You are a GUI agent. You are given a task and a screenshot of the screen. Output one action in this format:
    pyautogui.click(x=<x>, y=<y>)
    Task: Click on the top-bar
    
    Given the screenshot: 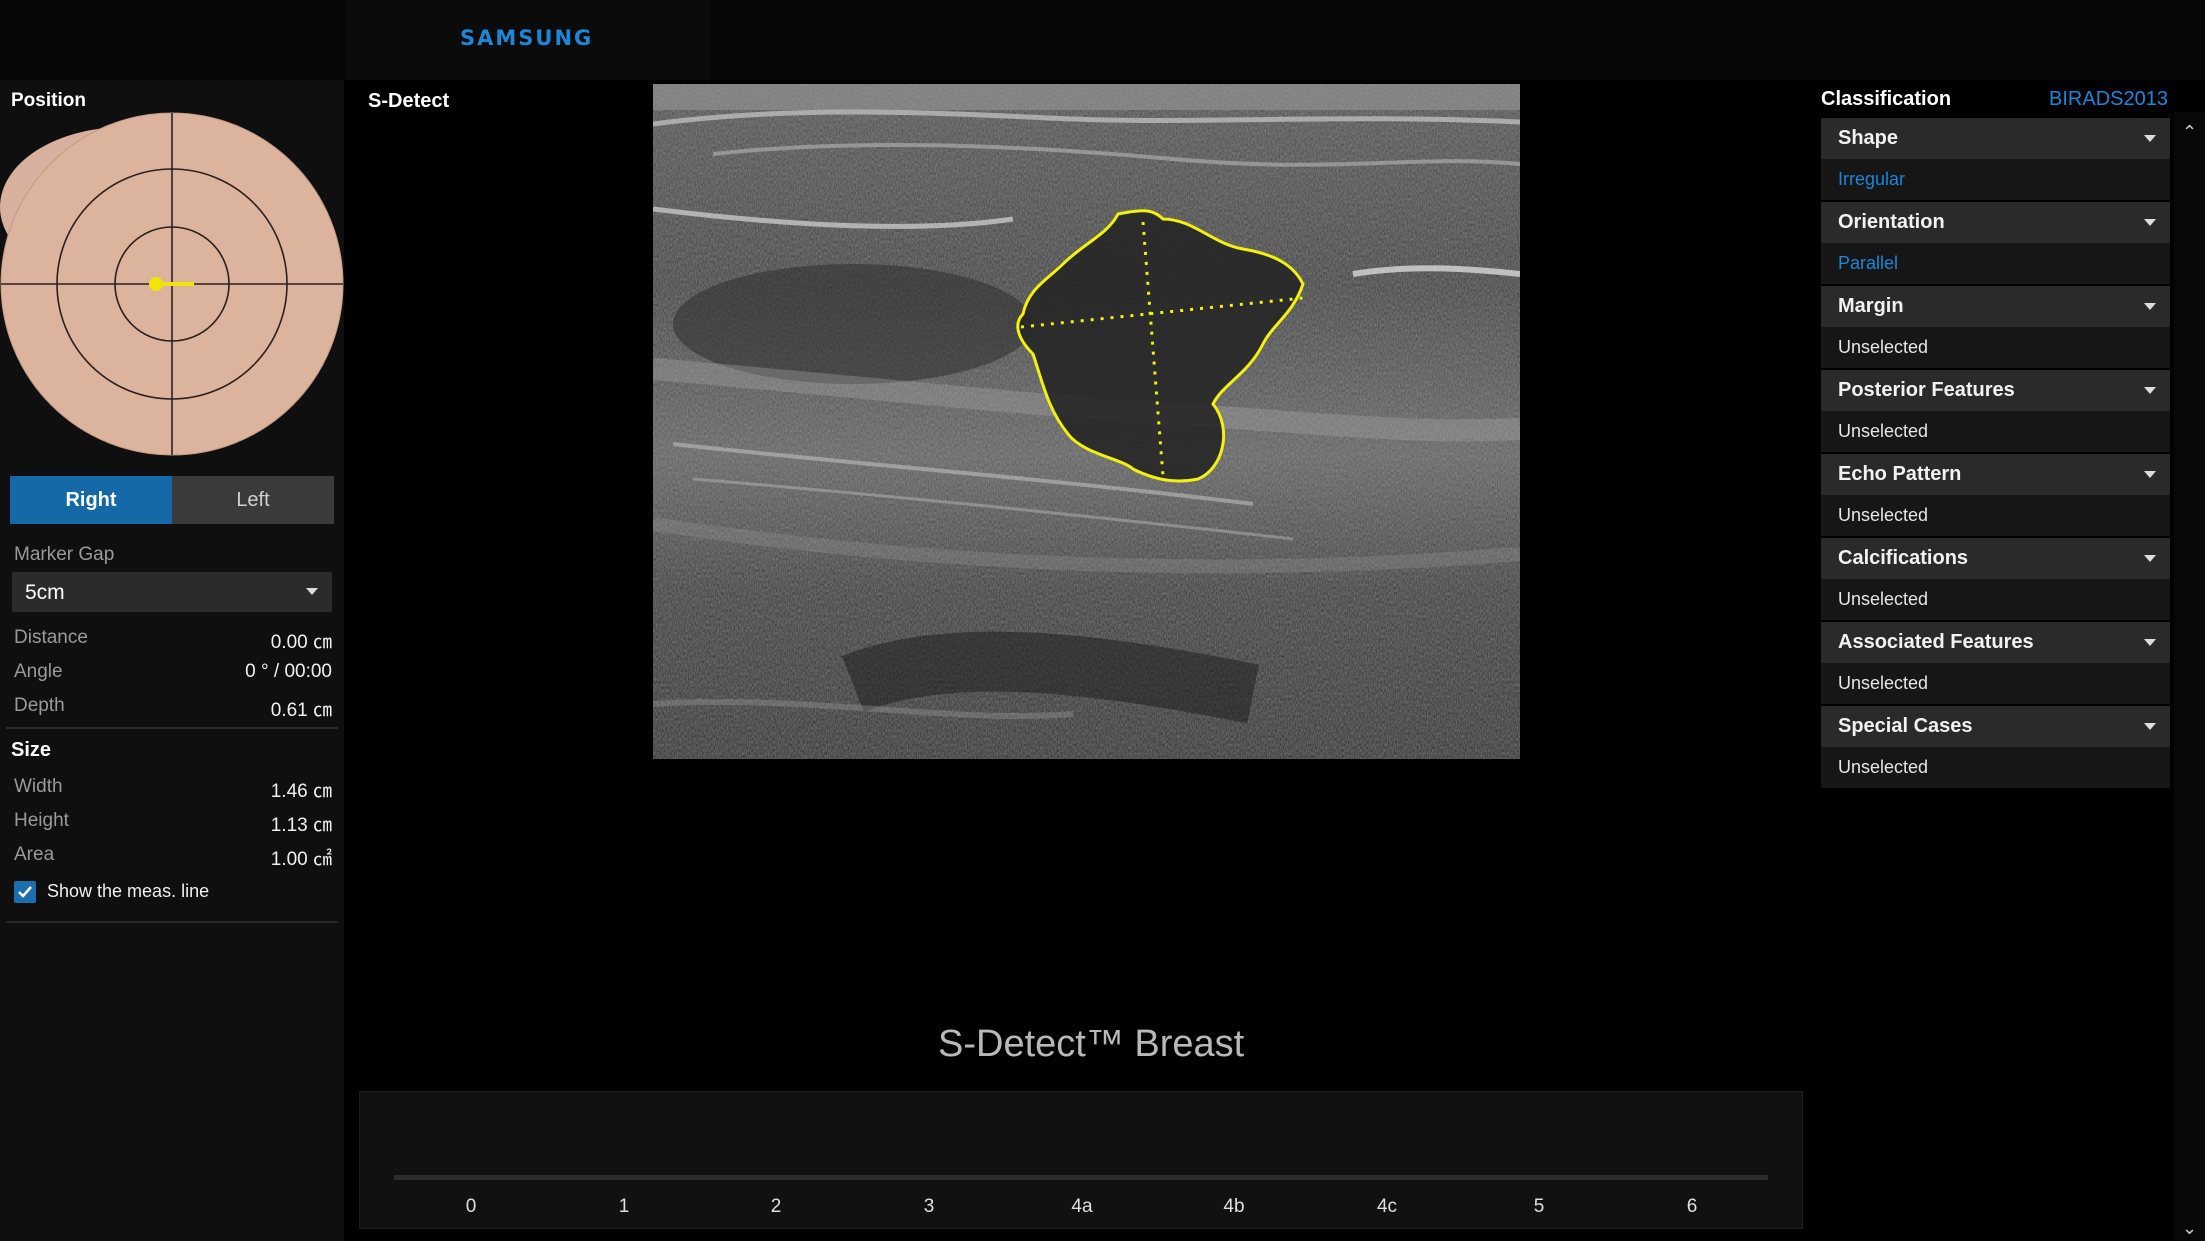 What is the action you would take?
    pyautogui.click(x=1102, y=40)
    